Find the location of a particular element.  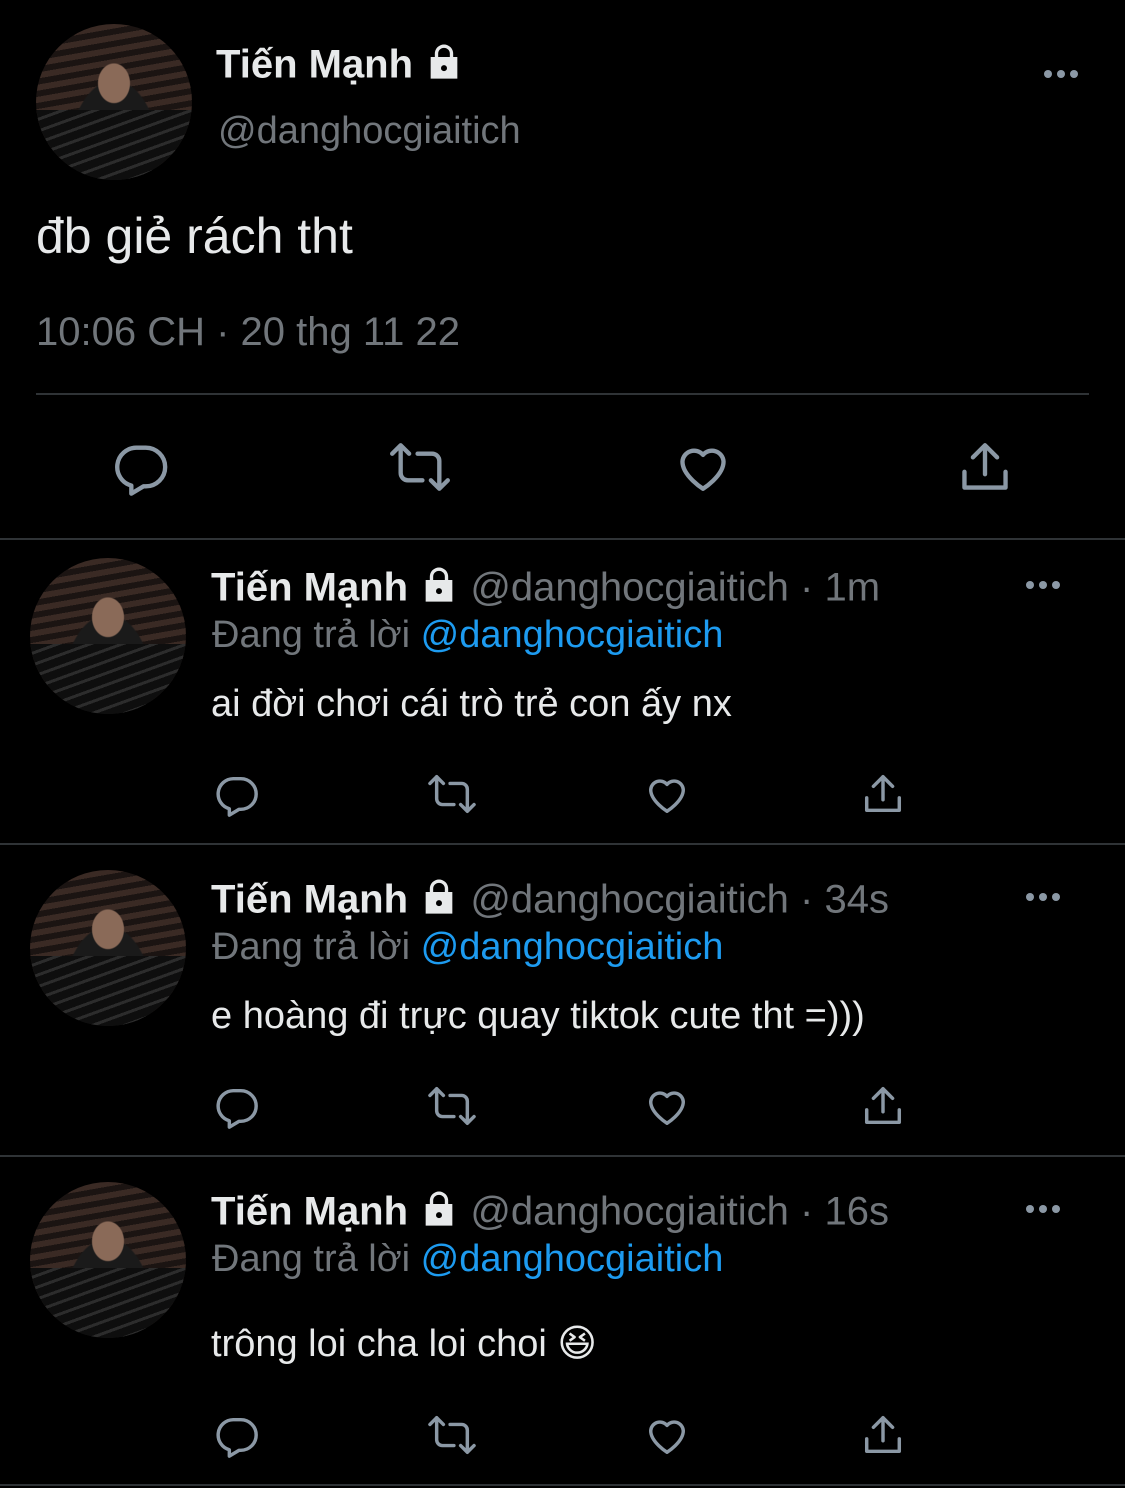

handle-time: @danghocgiaitich · 34s is located at coordinates (679, 900).